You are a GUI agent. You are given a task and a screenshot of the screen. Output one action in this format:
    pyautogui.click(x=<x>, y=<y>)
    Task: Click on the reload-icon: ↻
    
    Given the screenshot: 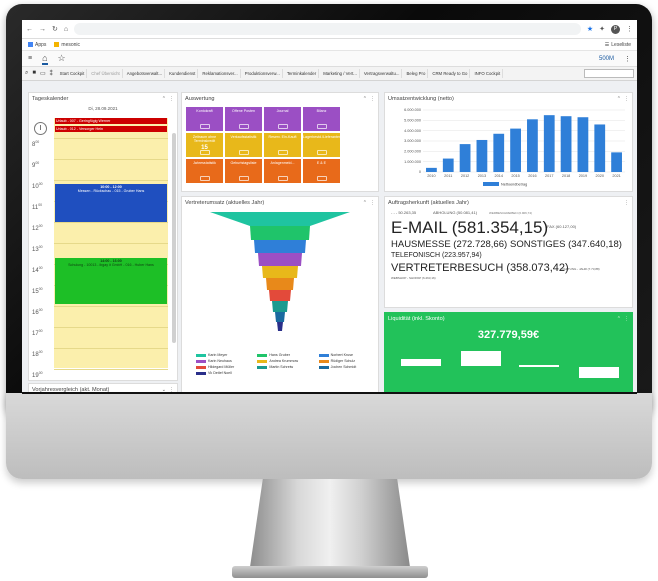 What is the action you would take?
    pyautogui.click(x=55, y=29)
    